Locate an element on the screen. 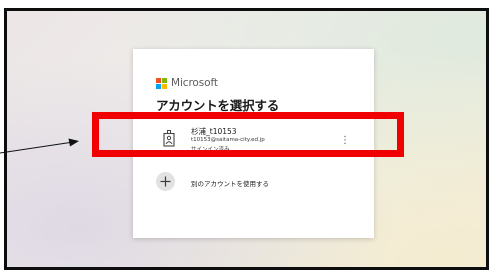 This screenshot has height=275, width=501. plus-icon-circle is located at coordinates (165, 181).